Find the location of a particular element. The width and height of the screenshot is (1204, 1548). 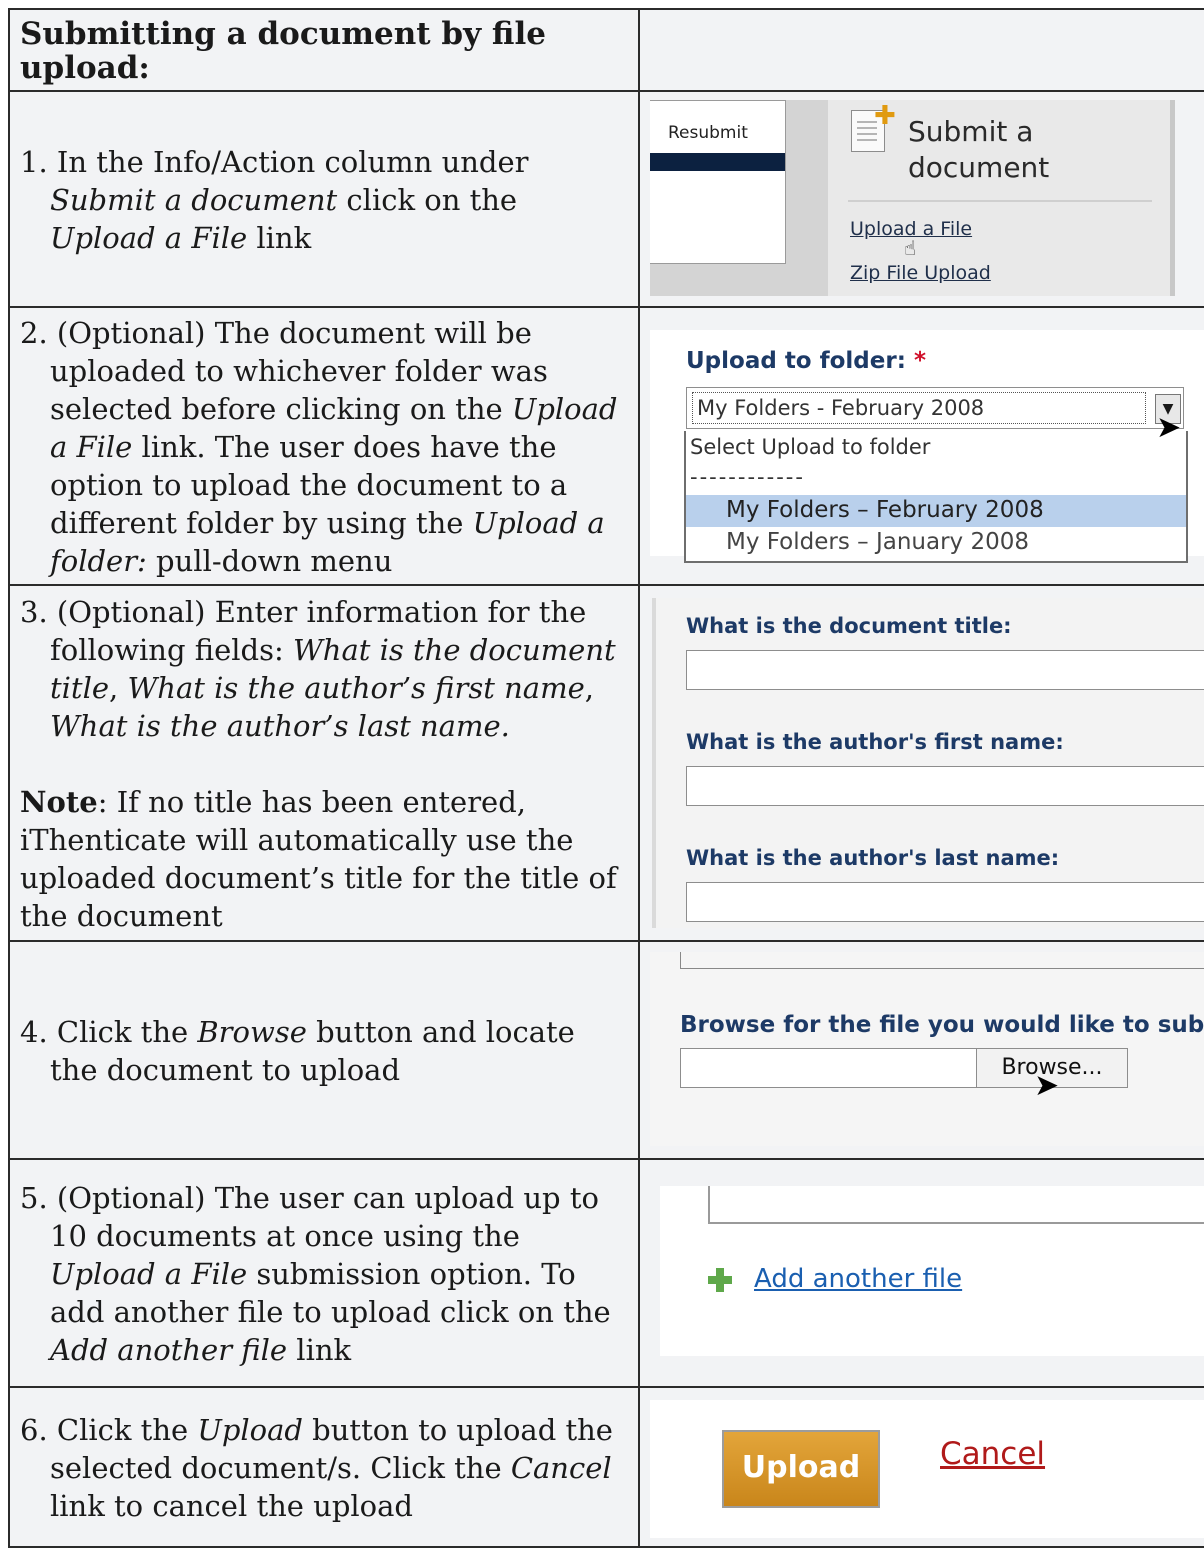

resubmit-label: Resubmit is located at coordinates (708, 133).